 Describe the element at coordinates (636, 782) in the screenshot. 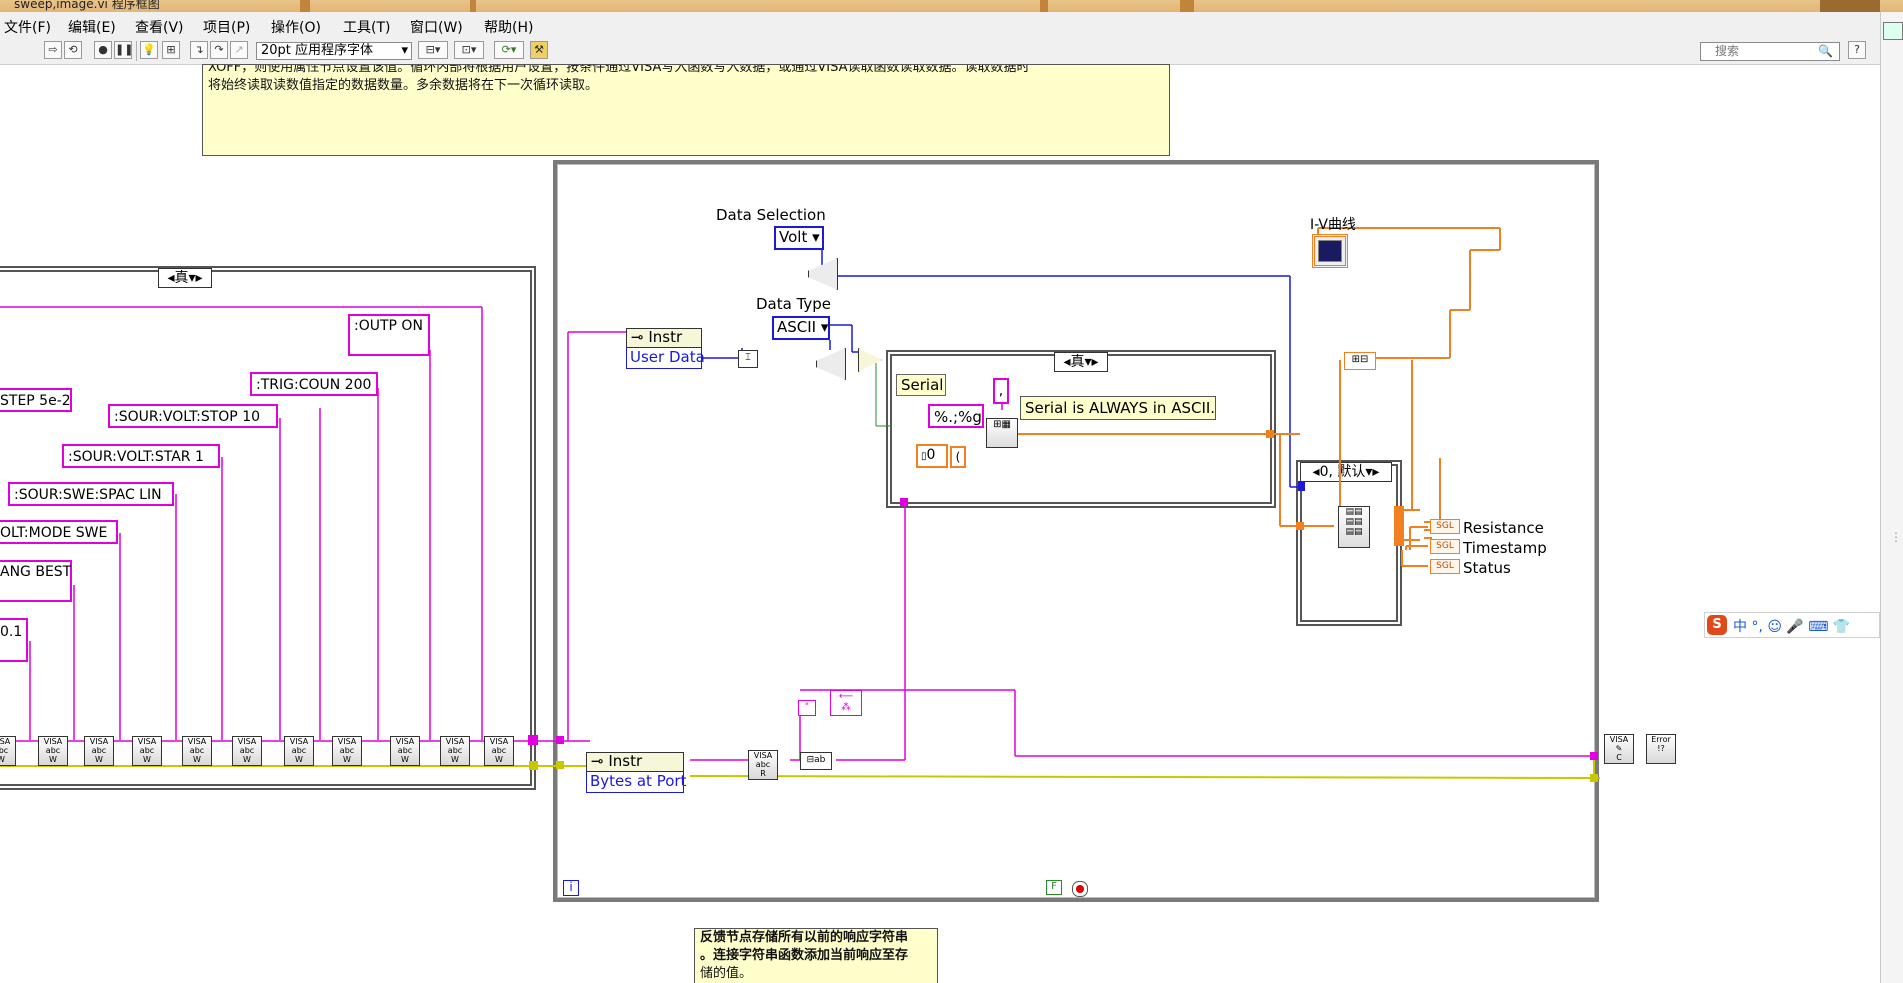

I see `bytes-at-port-property: Bytes at Port` at that location.